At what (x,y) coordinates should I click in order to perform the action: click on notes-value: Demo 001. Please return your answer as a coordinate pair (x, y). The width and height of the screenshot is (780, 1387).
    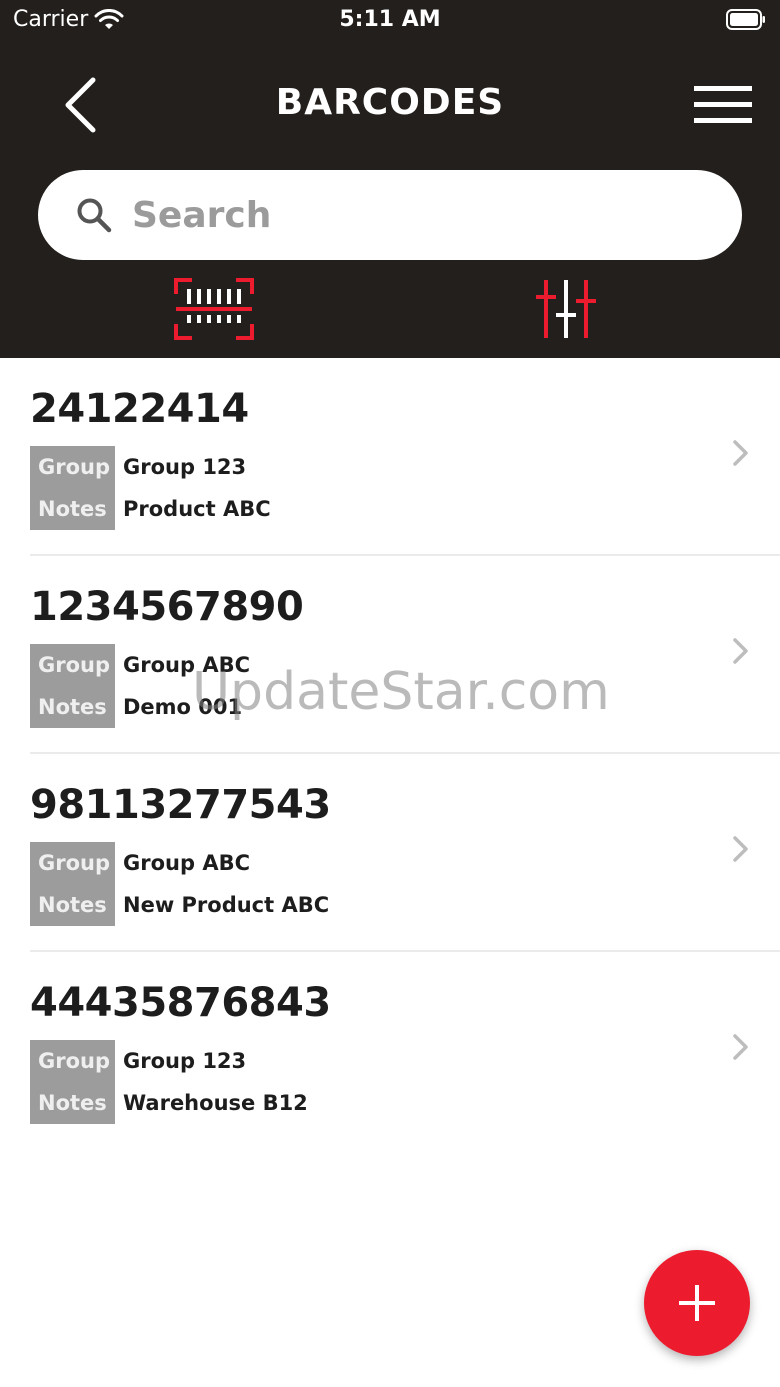
    Looking at the image, I should click on (183, 707).